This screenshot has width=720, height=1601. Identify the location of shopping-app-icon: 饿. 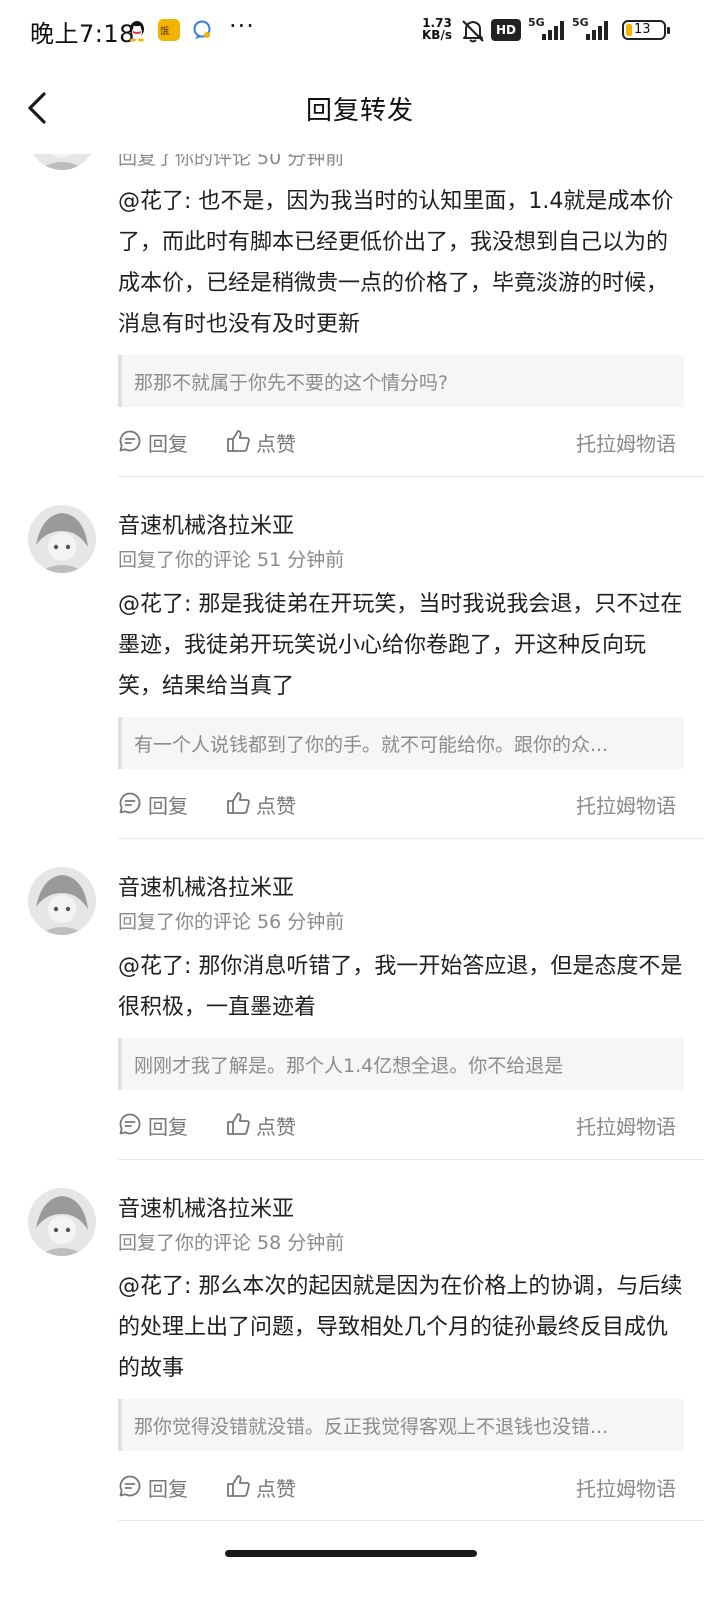
(169, 30).